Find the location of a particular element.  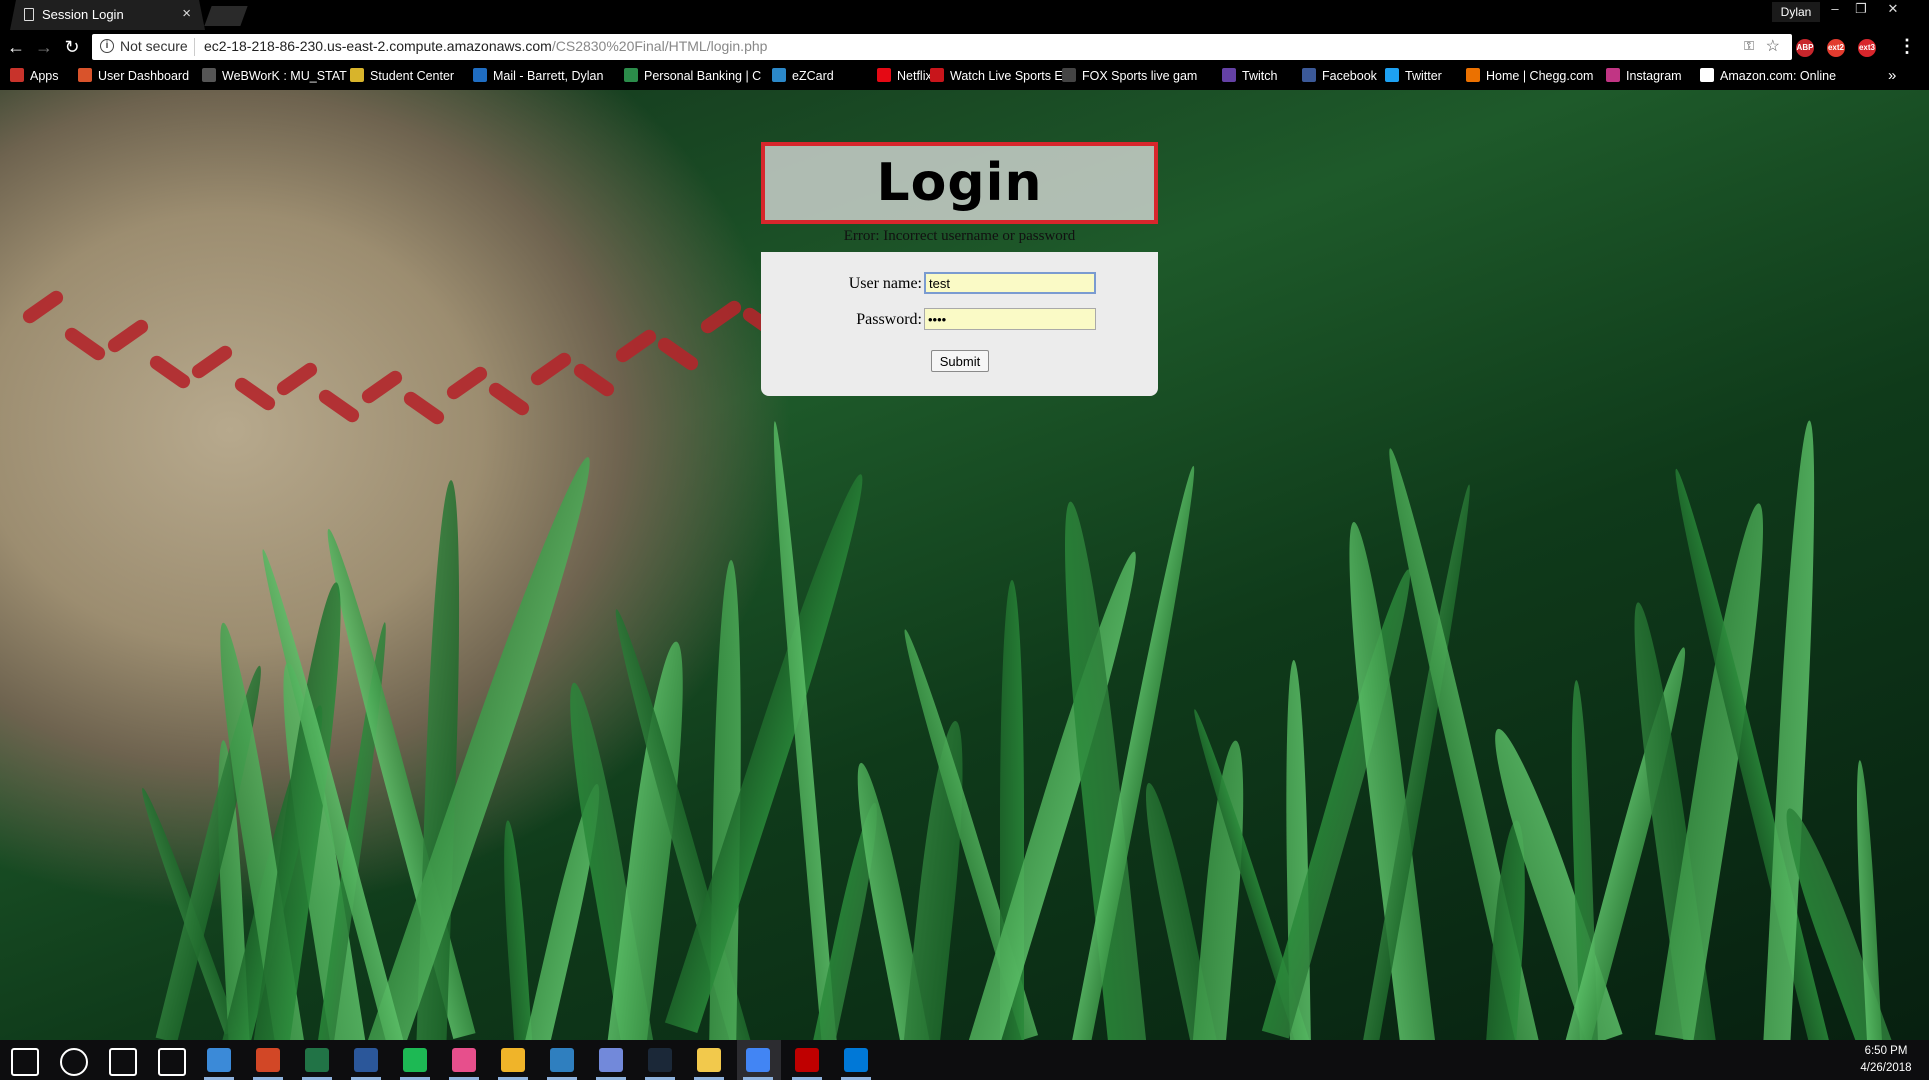

excel-icon is located at coordinates (317, 1060).